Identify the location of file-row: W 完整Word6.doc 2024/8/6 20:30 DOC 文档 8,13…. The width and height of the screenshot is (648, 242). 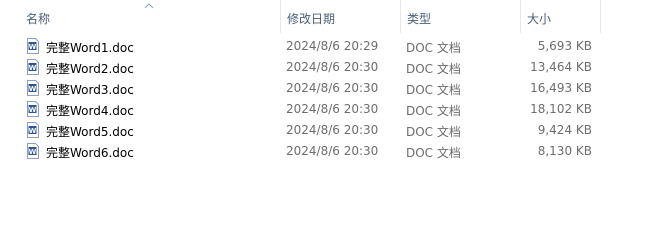
(310, 151).